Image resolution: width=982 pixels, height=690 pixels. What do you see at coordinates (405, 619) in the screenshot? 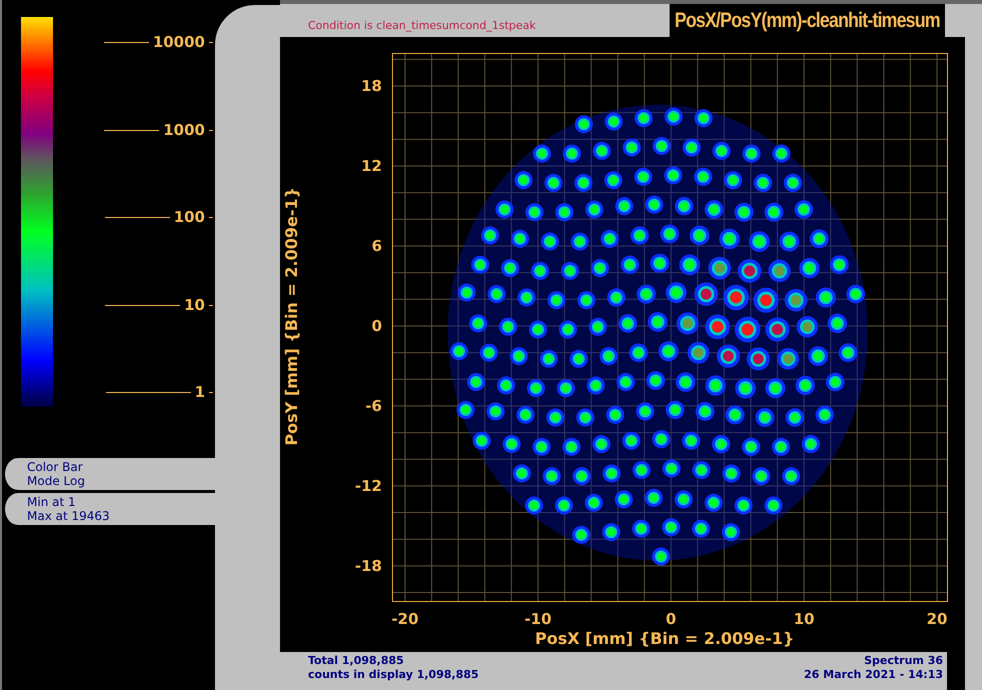
I see `x-tick-label: -20` at bounding box center [405, 619].